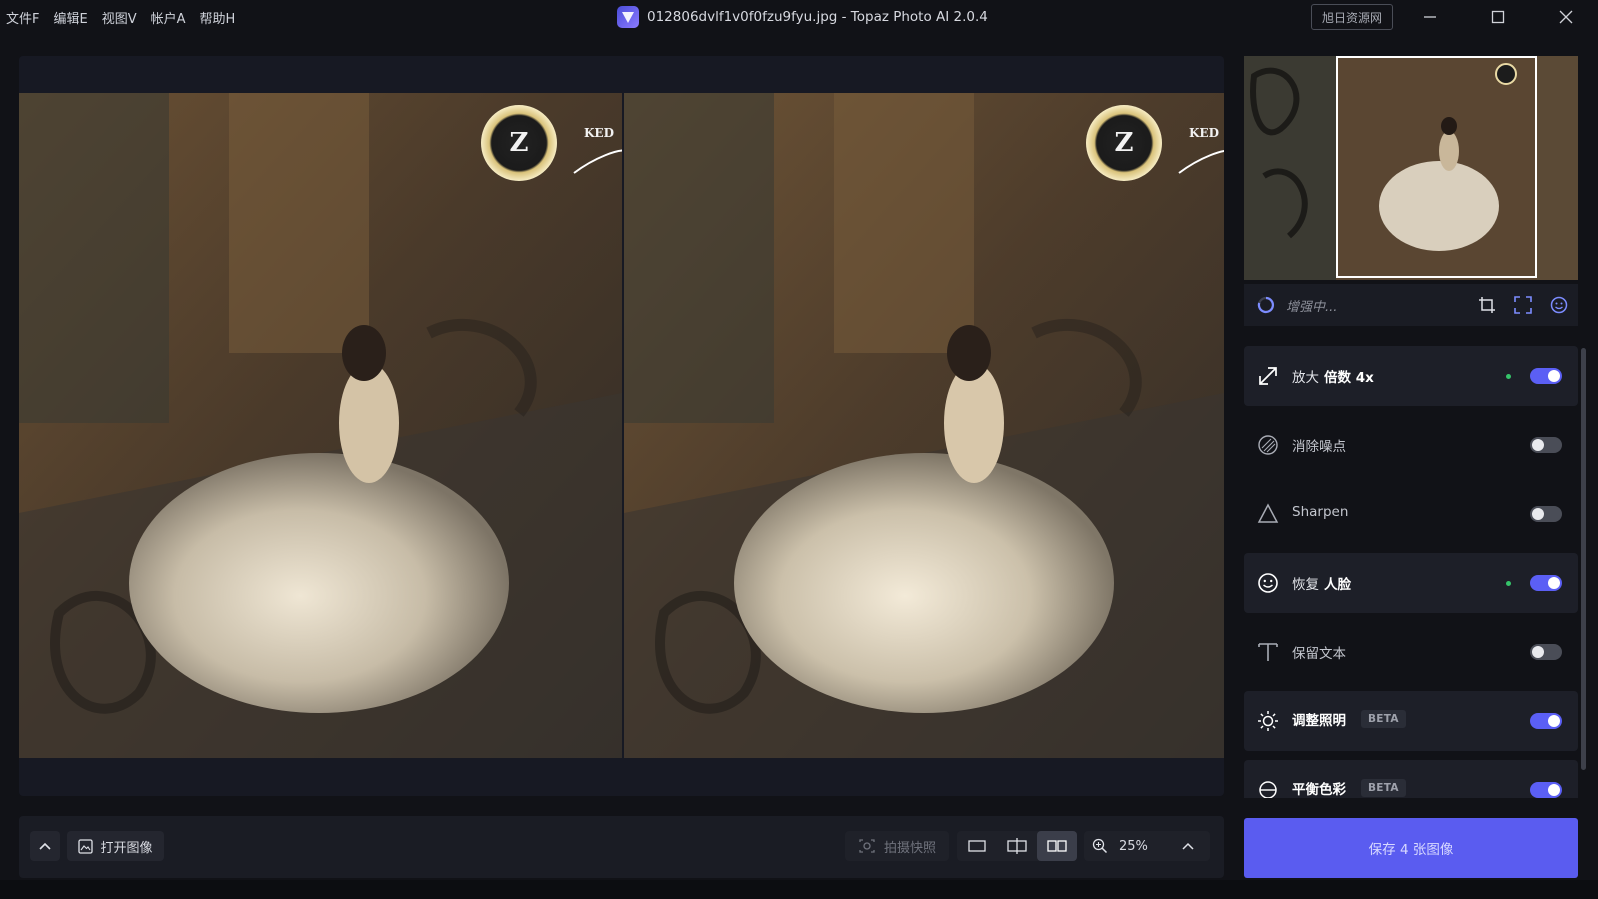 This screenshot has width=1598, height=899. What do you see at coordinates (1268, 445) in the screenshot?
I see `denoise-icon` at bounding box center [1268, 445].